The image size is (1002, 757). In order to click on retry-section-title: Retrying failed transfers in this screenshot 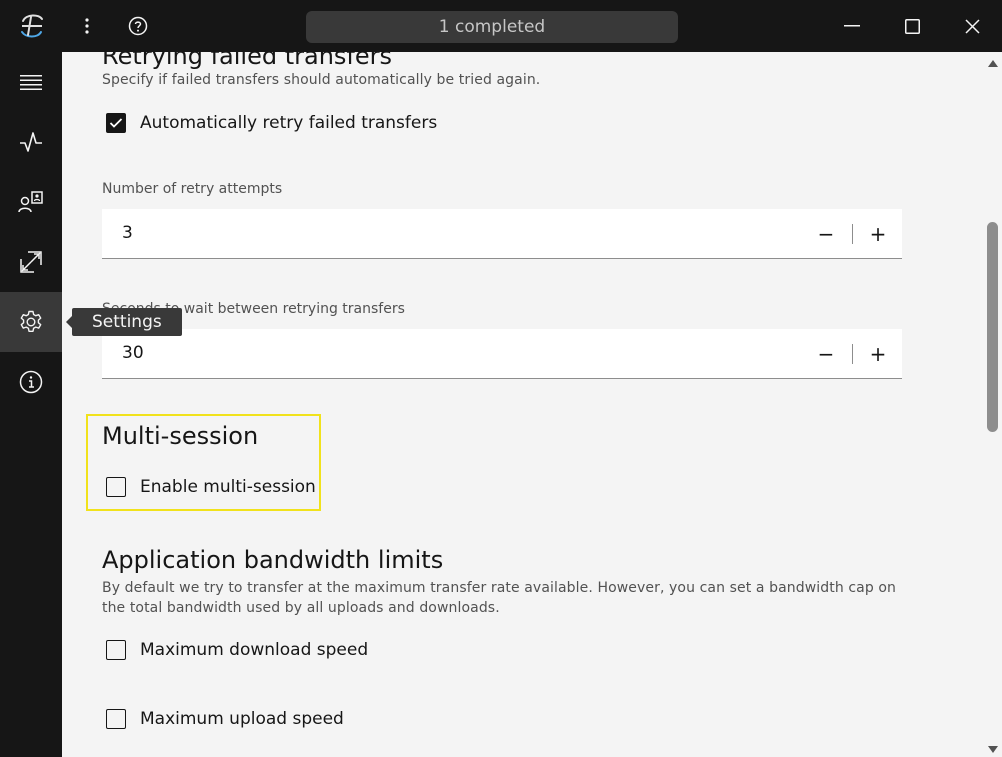, I will do `click(247, 61)`.